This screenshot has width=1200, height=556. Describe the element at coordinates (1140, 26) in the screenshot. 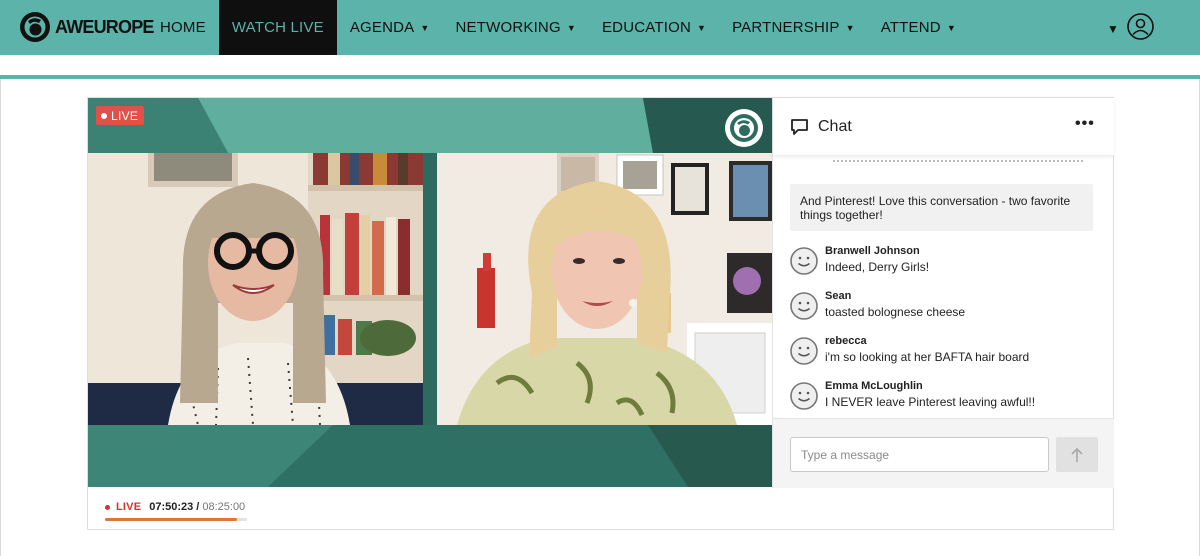

I see `user-circle-icon` at that location.